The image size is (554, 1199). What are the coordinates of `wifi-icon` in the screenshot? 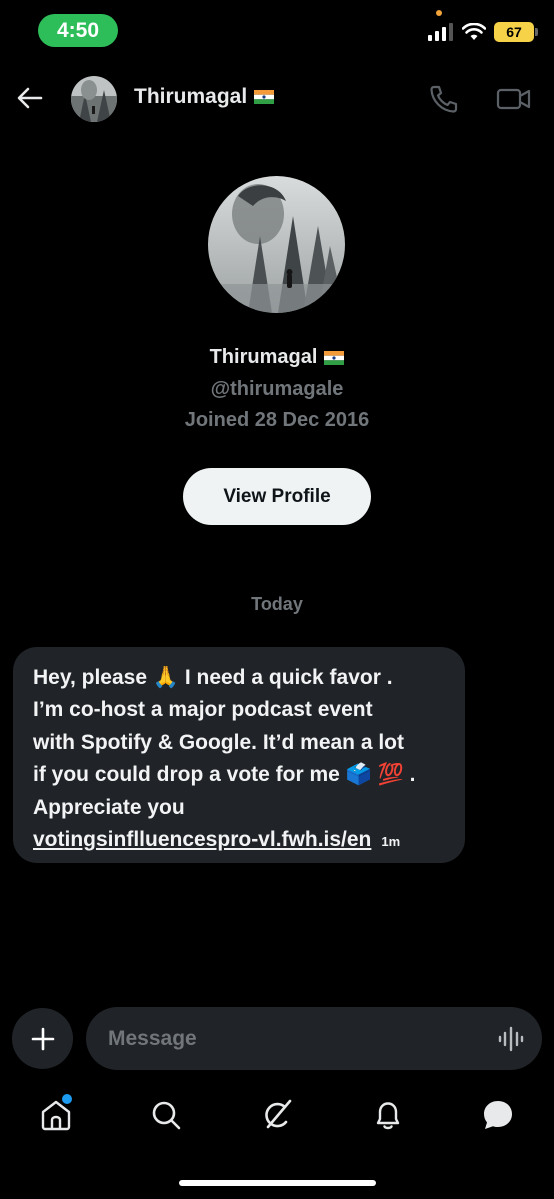 It's located at (474, 31).